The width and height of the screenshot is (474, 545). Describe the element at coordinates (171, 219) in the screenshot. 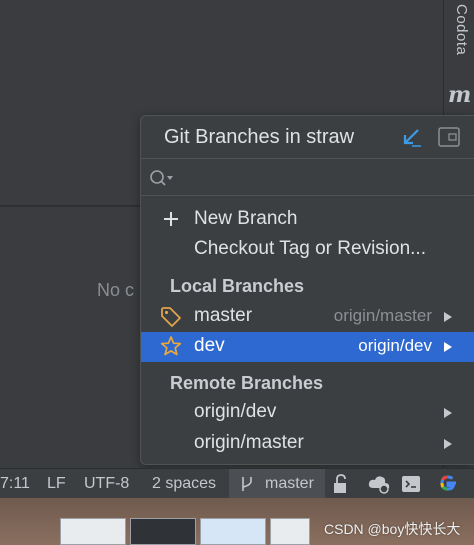

I see `plus-icon` at that location.